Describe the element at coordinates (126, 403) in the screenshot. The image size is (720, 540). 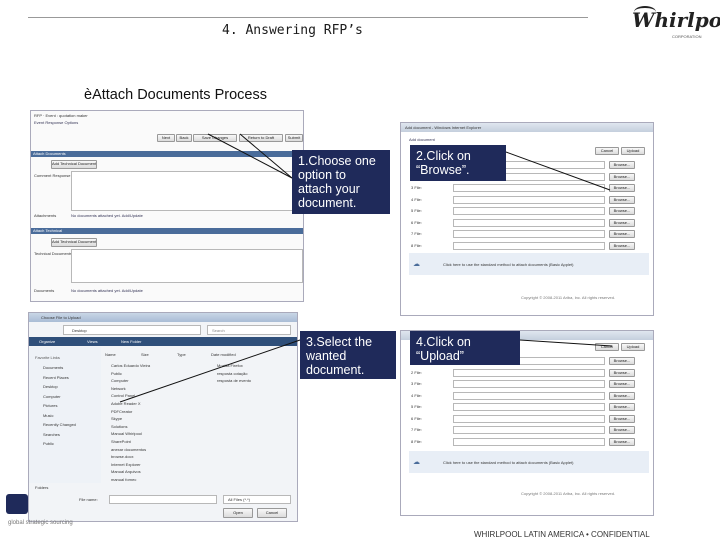
I see `file-item: Adobe Reader X` at that location.